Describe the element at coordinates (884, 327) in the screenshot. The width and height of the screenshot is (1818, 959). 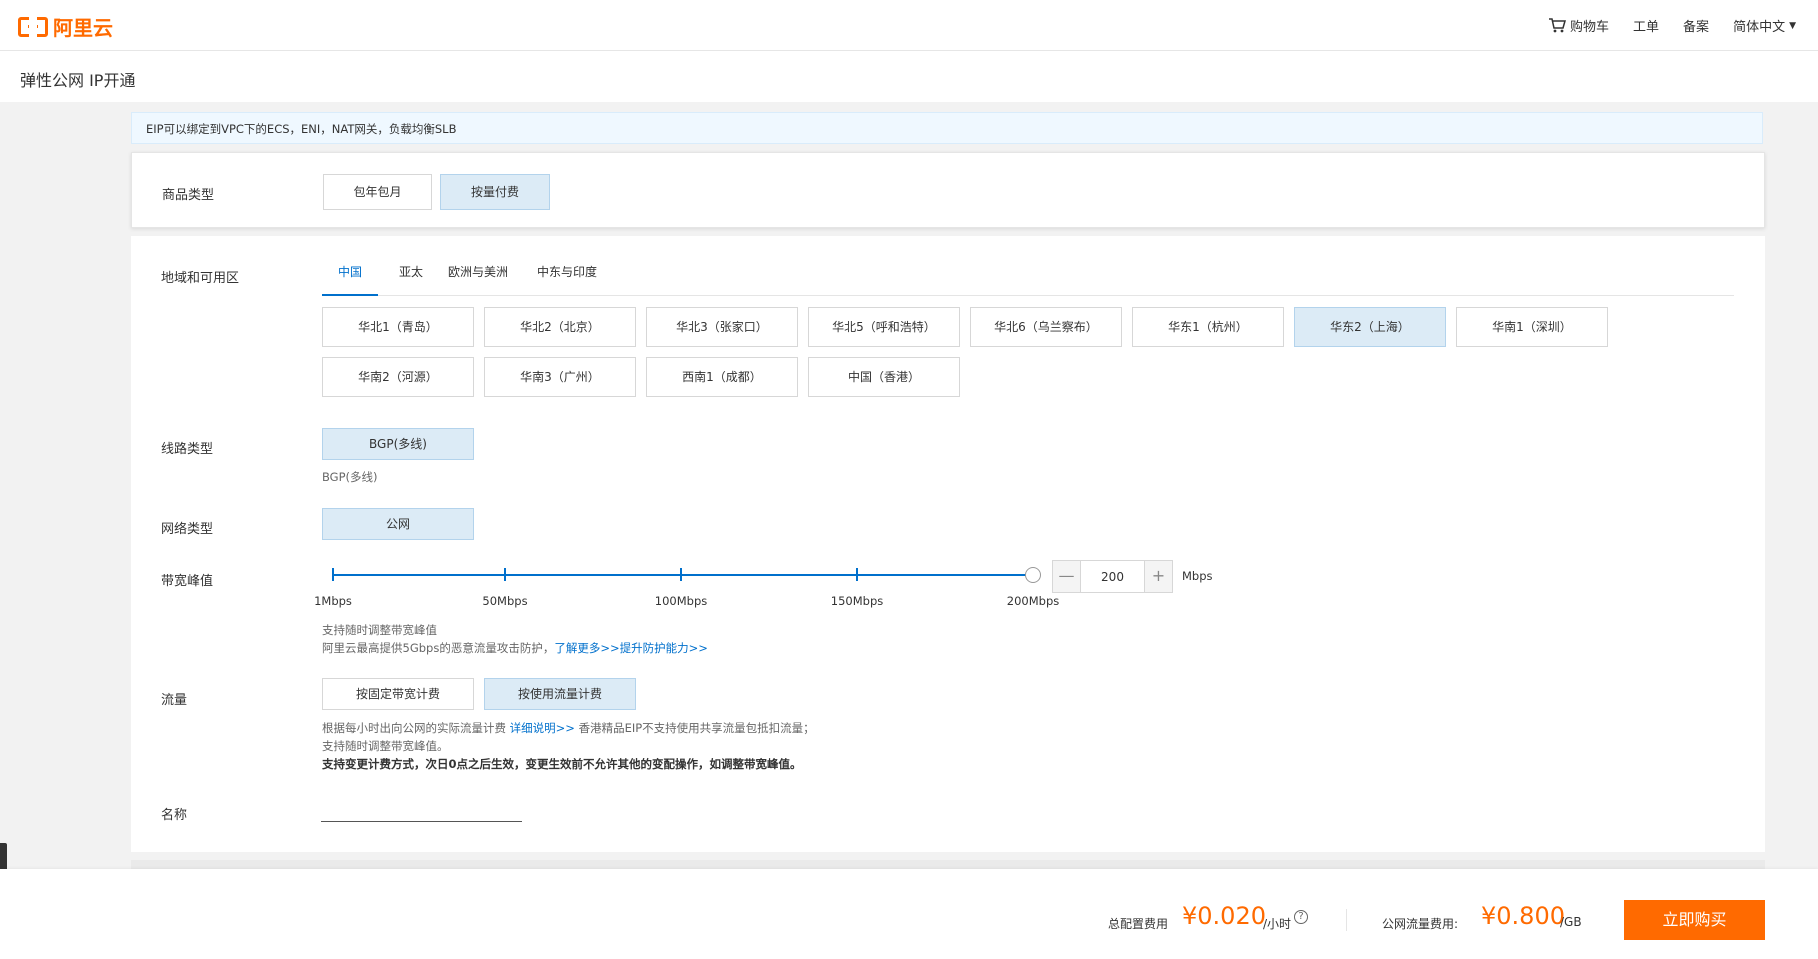
I see `region-option: 华北5（呼和浩特）` at that location.